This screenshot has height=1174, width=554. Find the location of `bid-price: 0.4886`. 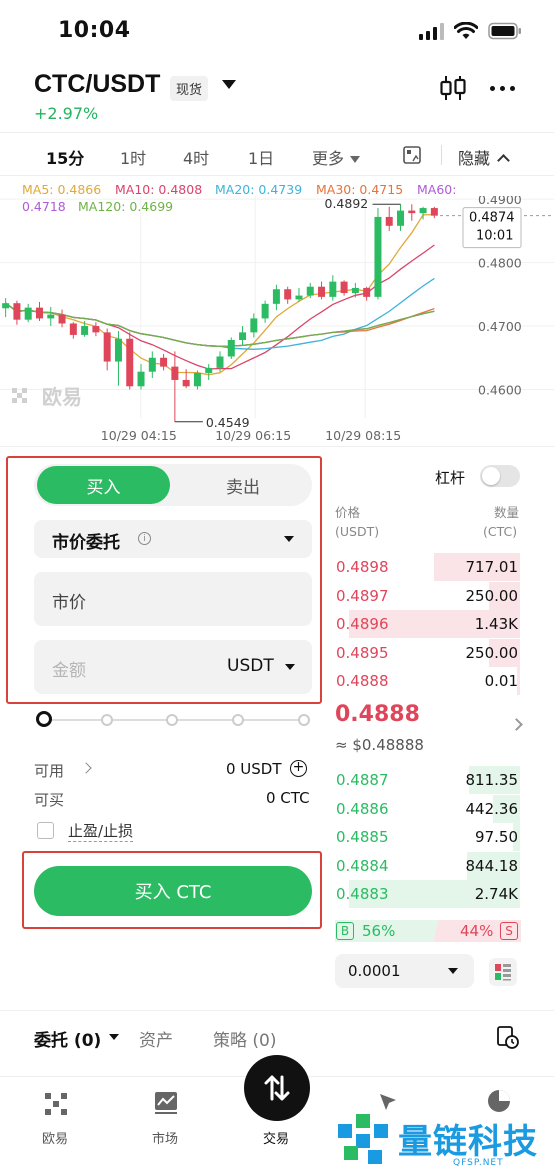

bid-price: 0.4886 is located at coordinates (362, 808).